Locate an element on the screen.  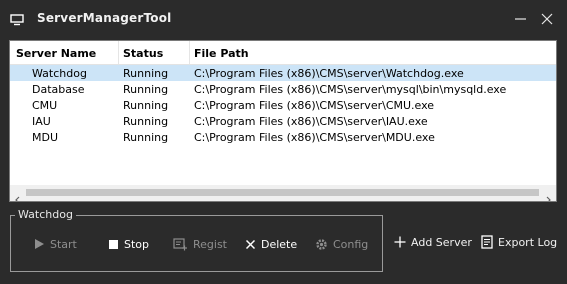
stop-button-label: Stop is located at coordinates (137, 244).